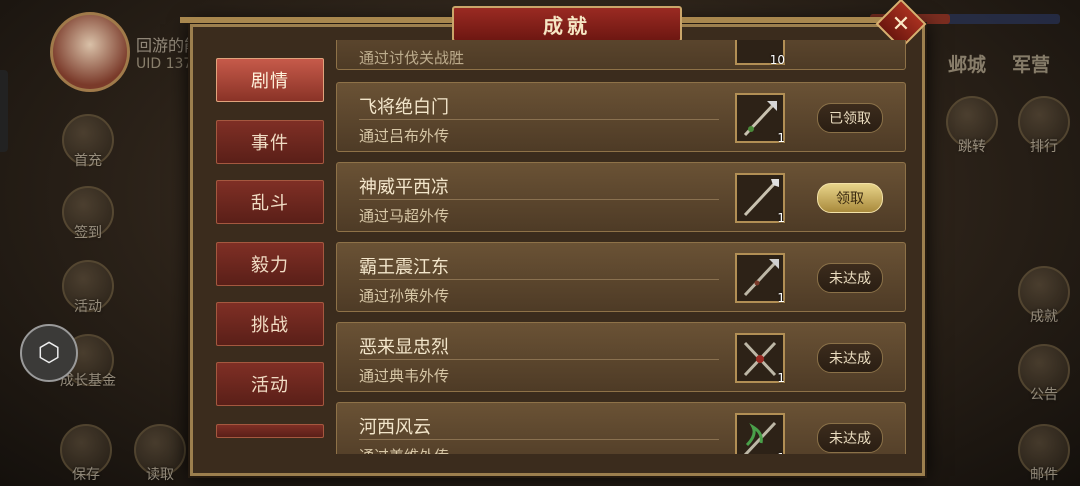 The image size is (1080, 486). What do you see at coordinates (270, 80) in the screenshot?
I see `tab-story: 剧情` at bounding box center [270, 80].